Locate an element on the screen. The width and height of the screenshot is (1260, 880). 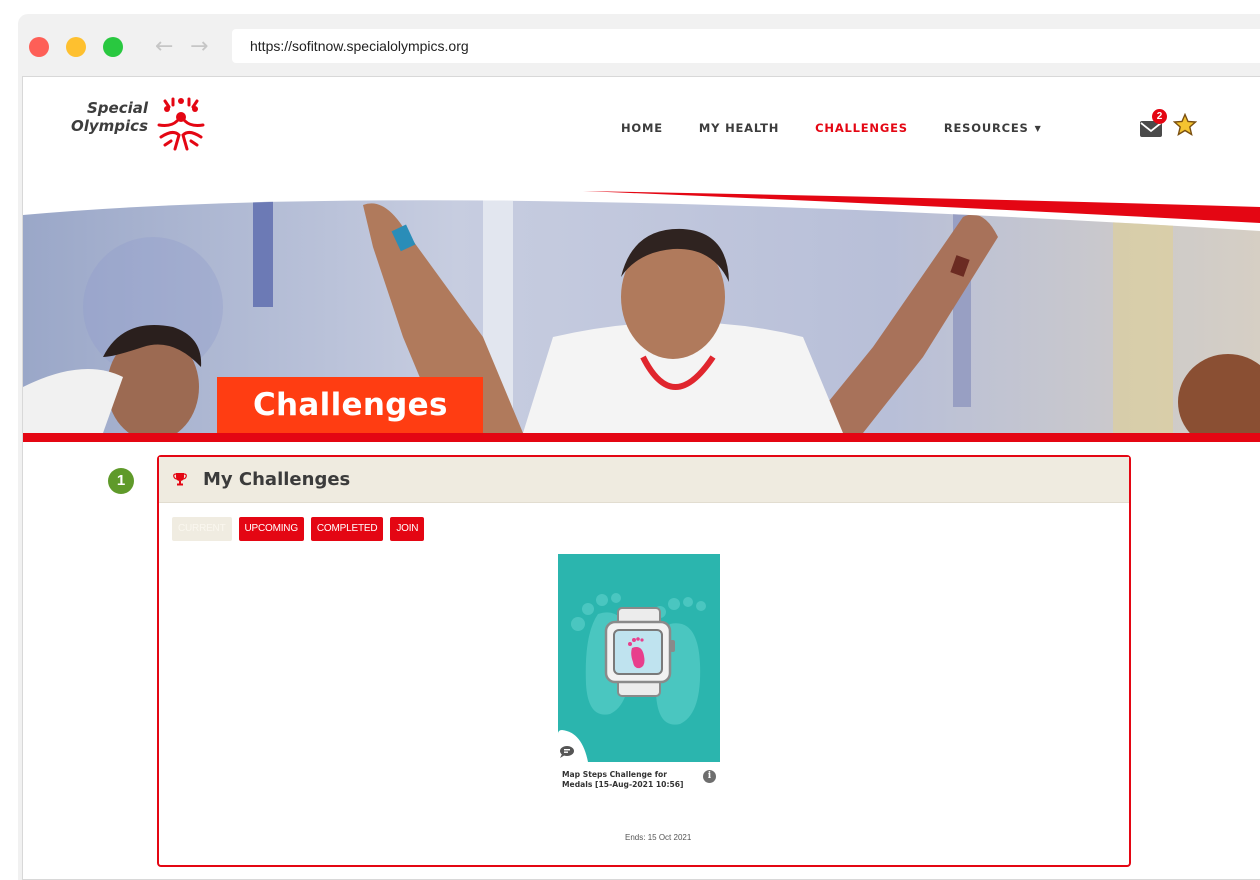
tab-upcoming: UPCOMING is located at coordinates (271, 529).